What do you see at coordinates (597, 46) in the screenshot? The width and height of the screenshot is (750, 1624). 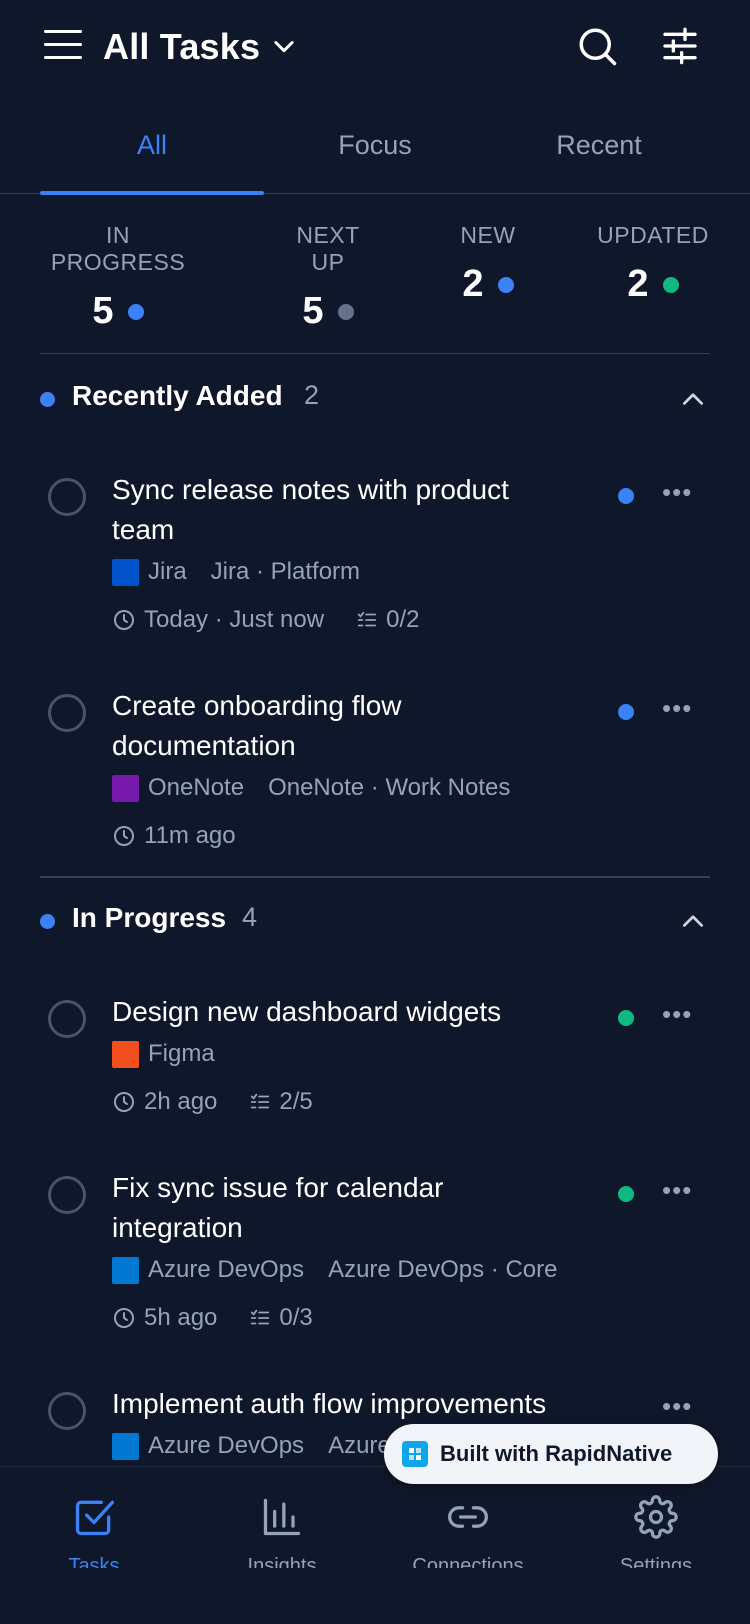 I see `search-icon` at bounding box center [597, 46].